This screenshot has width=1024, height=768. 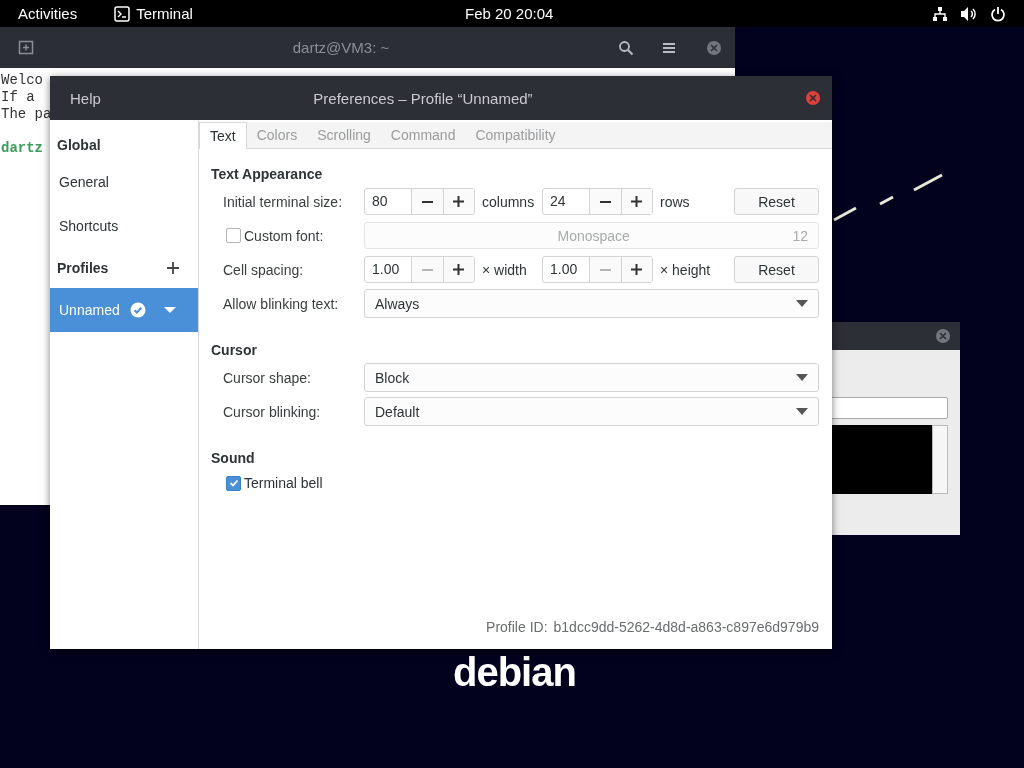 I want to click on scrollbar, so click(x=940, y=459).